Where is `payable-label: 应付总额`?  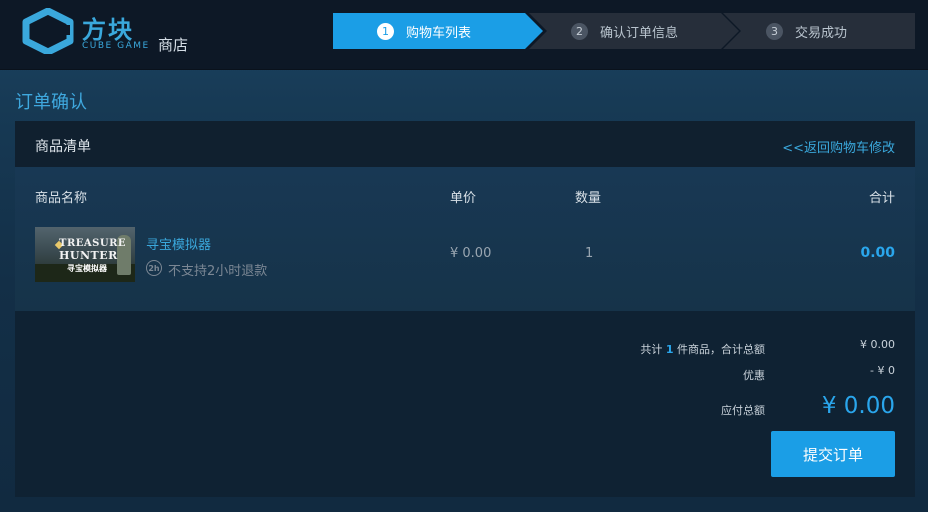
payable-label: 应付总额 is located at coordinates (743, 410).